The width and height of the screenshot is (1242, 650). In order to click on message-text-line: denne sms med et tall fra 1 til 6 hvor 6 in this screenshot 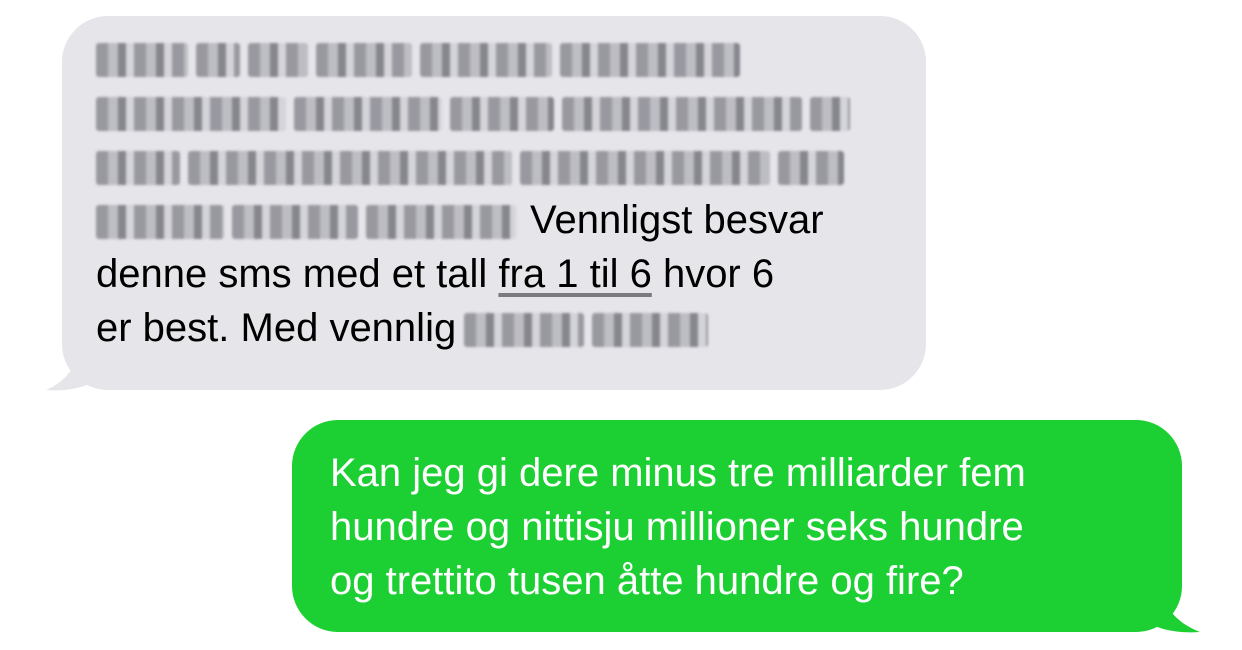, I will do `click(496, 274)`.